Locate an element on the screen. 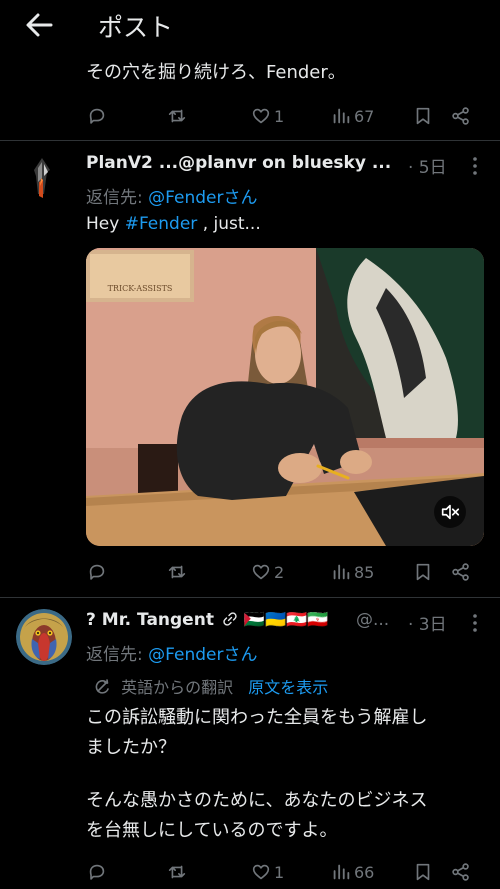 This screenshot has height=889, width=500. like-count: 2 is located at coordinates (279, 572).